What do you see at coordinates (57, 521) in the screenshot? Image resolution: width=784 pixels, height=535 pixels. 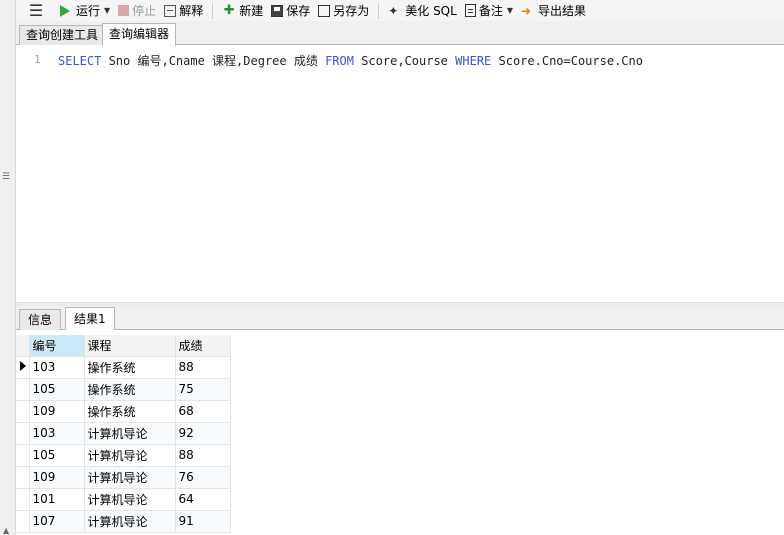 I see `cell-id: 107` at bounding box center [57, 521].